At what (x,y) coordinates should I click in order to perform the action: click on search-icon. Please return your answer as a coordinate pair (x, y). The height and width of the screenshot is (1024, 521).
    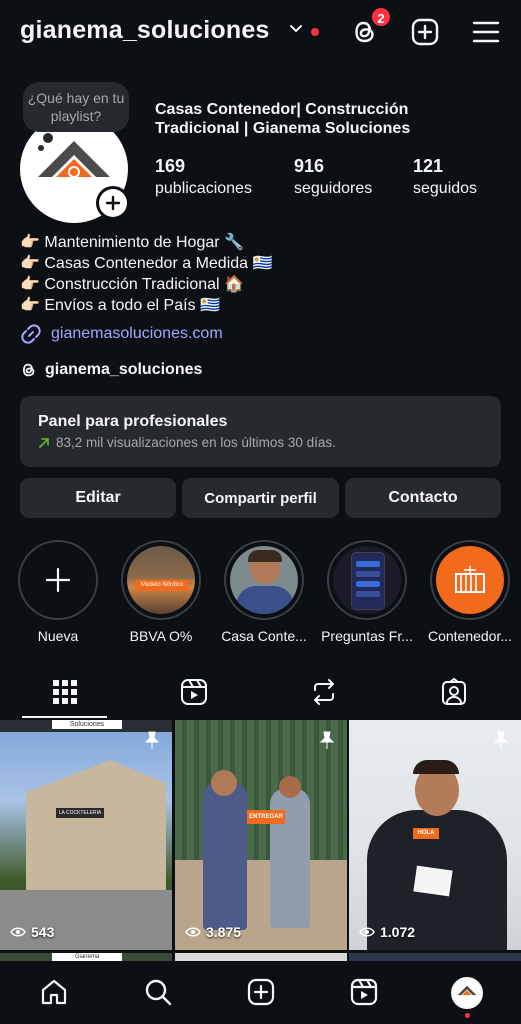
    Looking at the image, I should click on (158, 992).